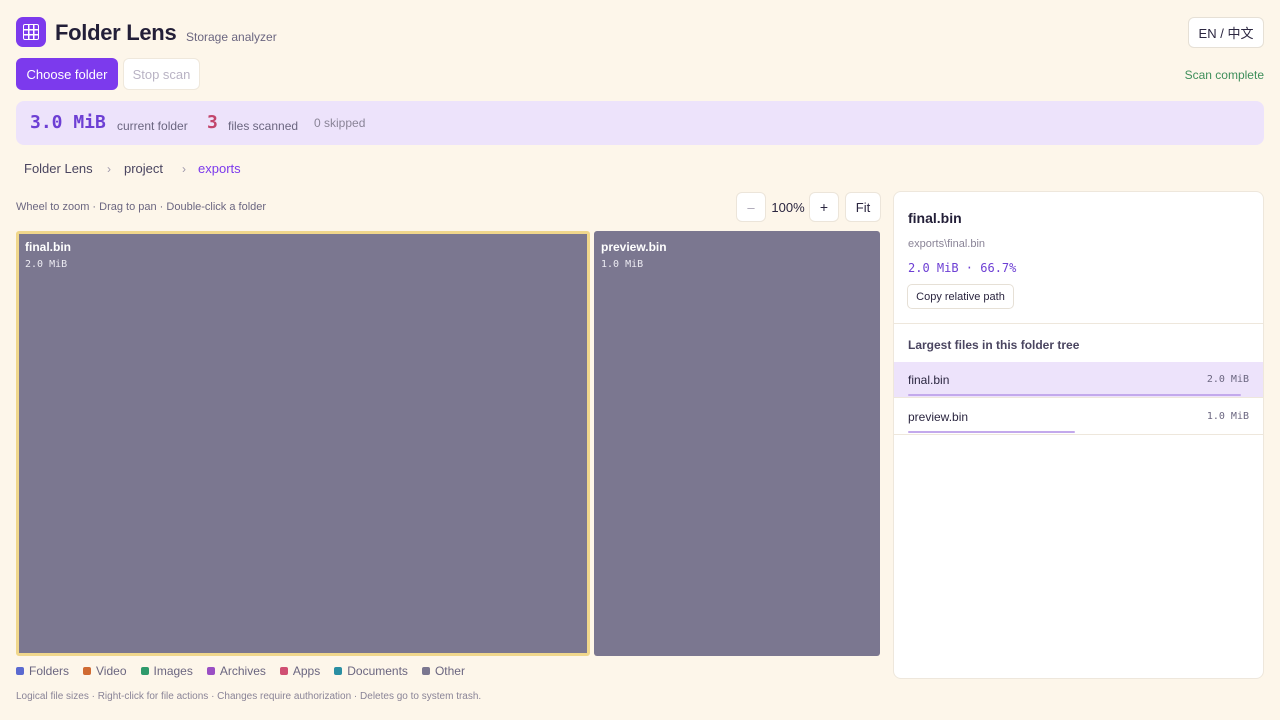 The height and width of the screenshot is (720, 1280). What do you see at coordinates (173, 671) in the screenshot?
I see `legend-label: Images` at bounding box center [173, 671].